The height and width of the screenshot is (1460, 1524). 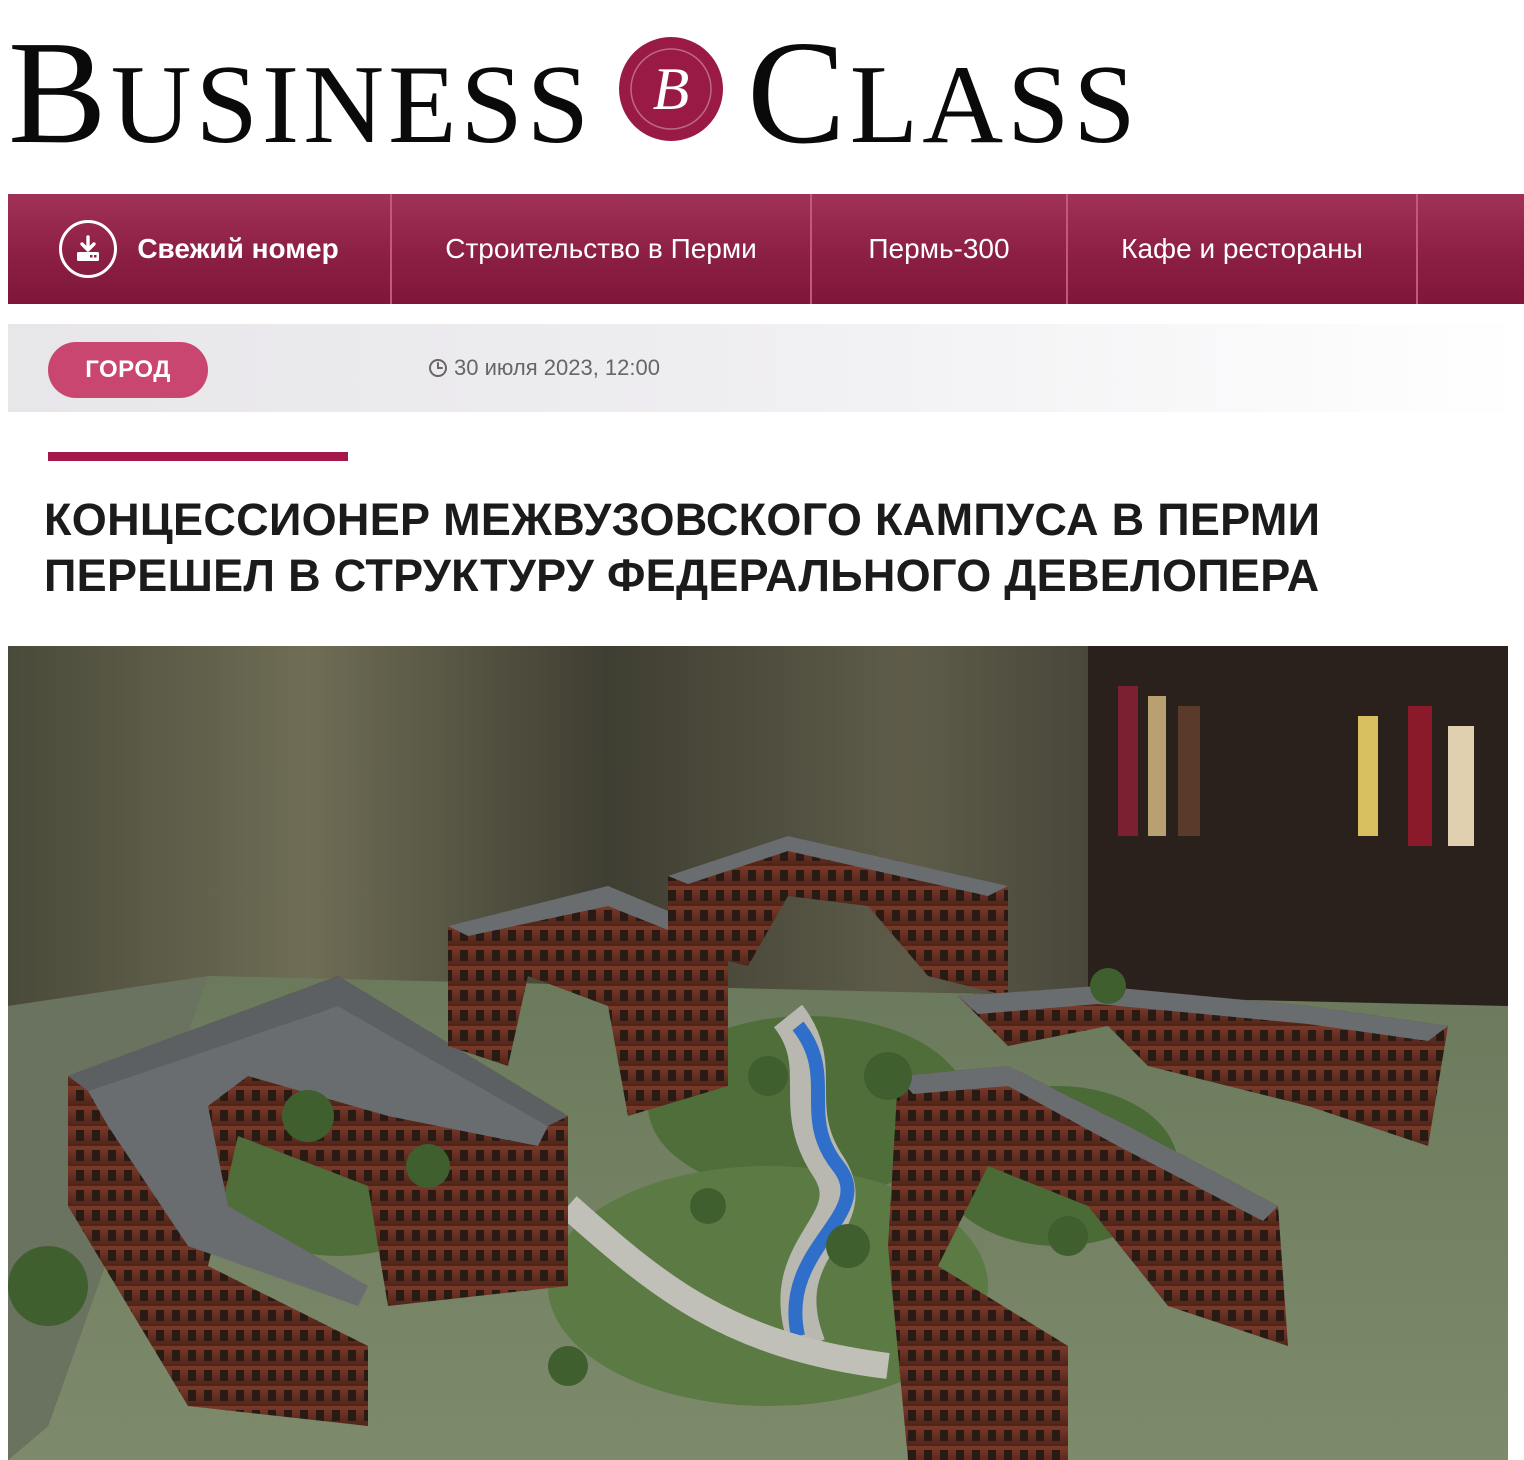 I want to click on nav-label-construction: Строительство в Перми, so click(x=601, y=248).